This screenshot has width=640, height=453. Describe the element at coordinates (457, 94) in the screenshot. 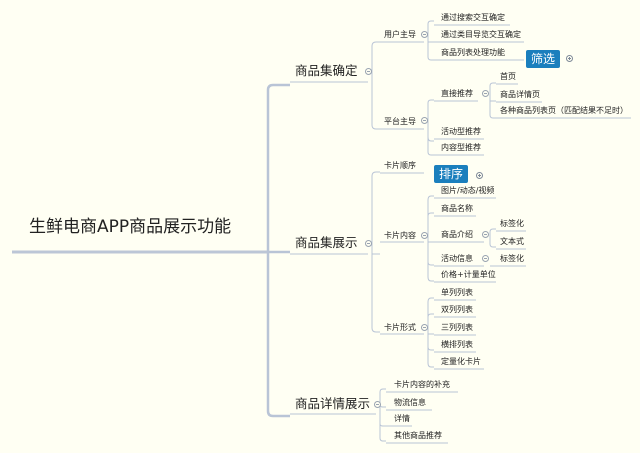

I see `node-direct-recommend: 直接推荐` at that location.